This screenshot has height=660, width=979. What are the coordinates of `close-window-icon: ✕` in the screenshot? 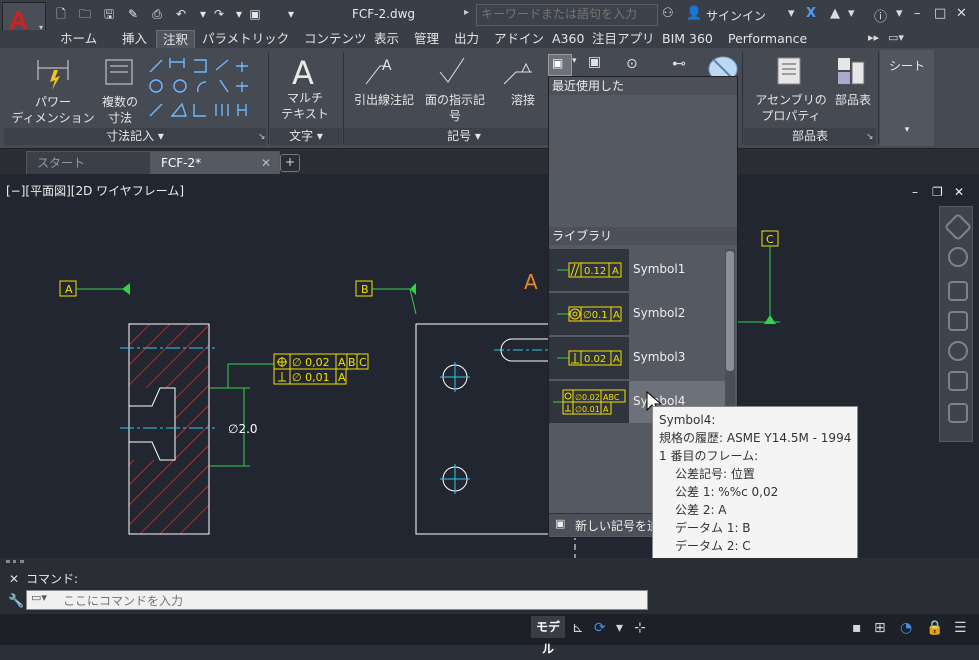 It's located at (961, 13).